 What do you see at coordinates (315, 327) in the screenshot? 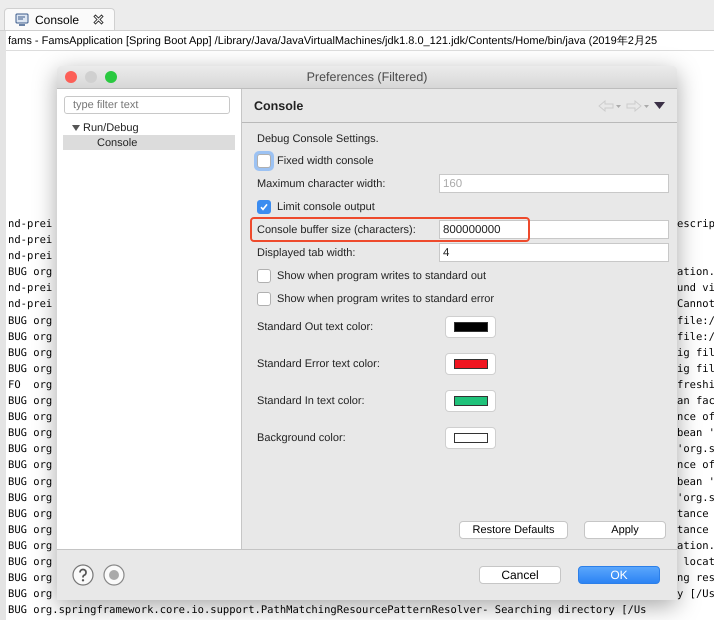
I see `color-label: Standard Out text color:` at bounding box center [315, 327].